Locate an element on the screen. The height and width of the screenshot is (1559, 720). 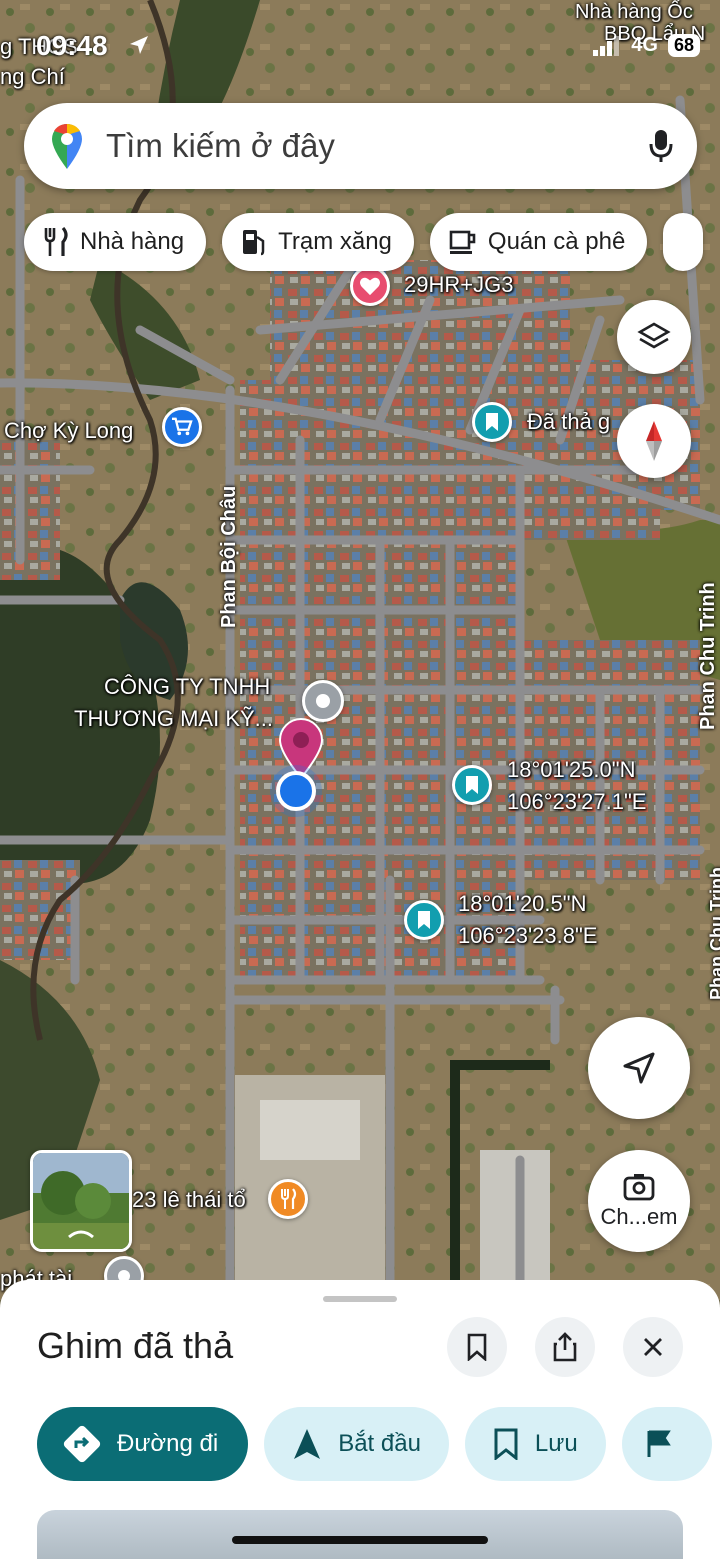
layers-icon is located at coordinates (654, 335).